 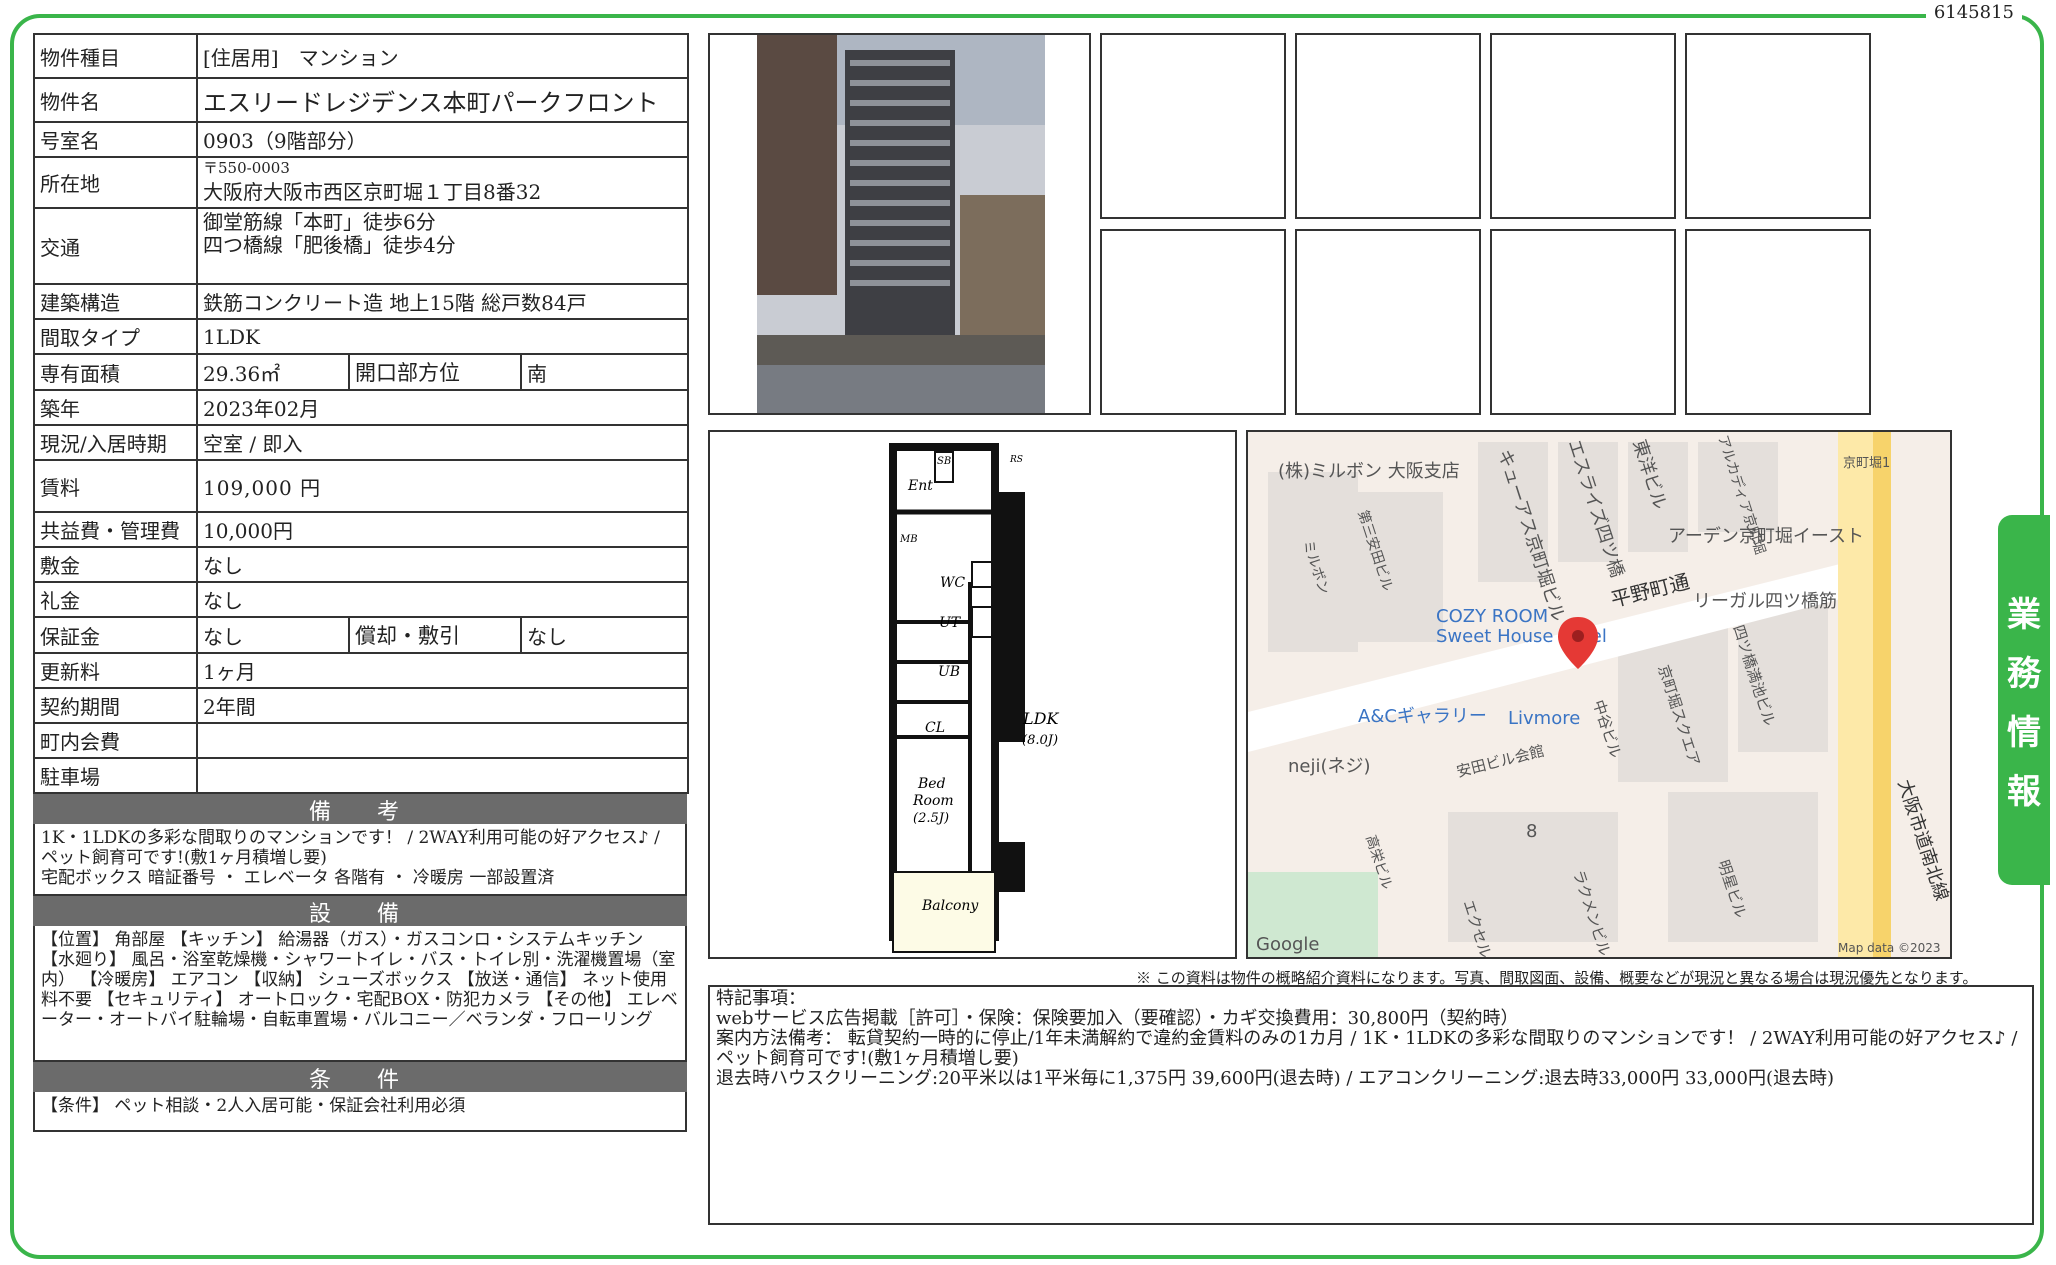 I want to click on remarks-line: 特記事項：, so click(x=761, y=998).